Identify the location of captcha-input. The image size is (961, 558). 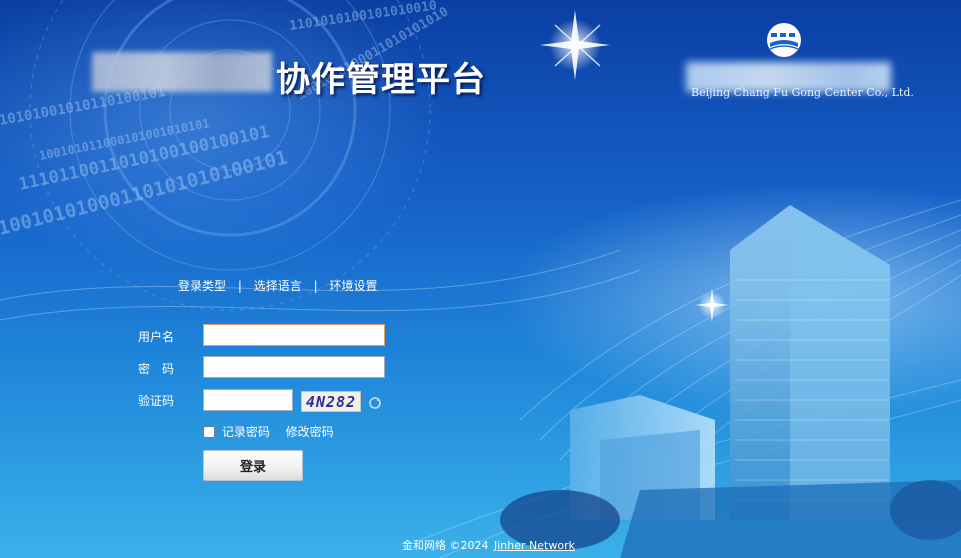
(248, 400).